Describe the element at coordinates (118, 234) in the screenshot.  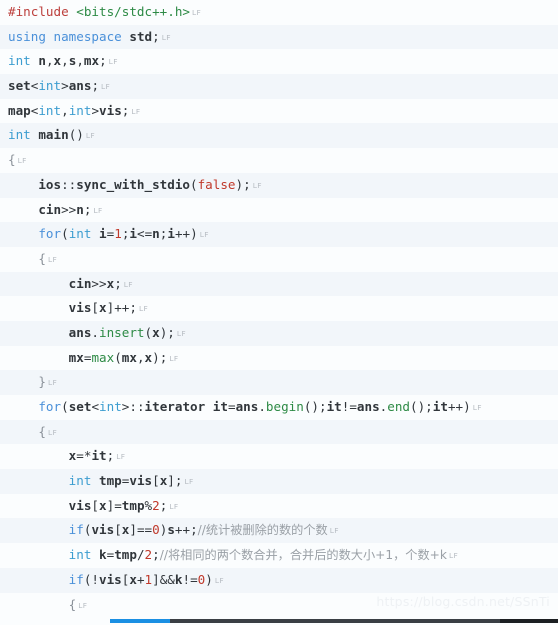
I see `token-number: 1` at that location.